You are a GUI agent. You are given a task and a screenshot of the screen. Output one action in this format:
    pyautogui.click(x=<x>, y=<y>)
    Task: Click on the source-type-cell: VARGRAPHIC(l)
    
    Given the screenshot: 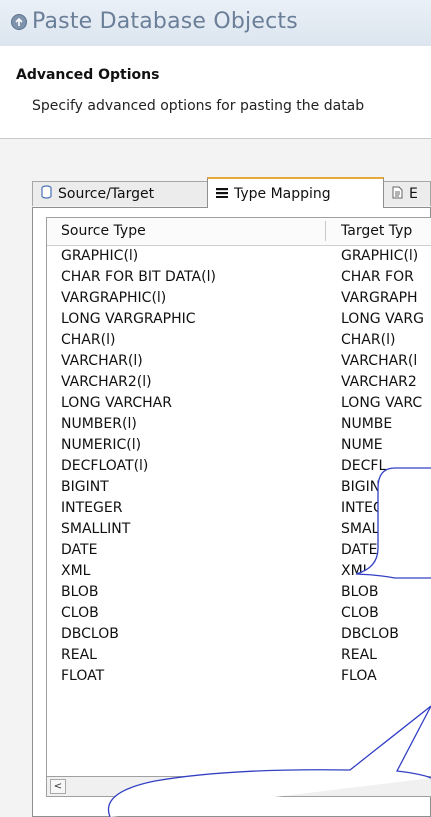 What is the action you would take?
    pyautogui.click(x=114, y=298)
    